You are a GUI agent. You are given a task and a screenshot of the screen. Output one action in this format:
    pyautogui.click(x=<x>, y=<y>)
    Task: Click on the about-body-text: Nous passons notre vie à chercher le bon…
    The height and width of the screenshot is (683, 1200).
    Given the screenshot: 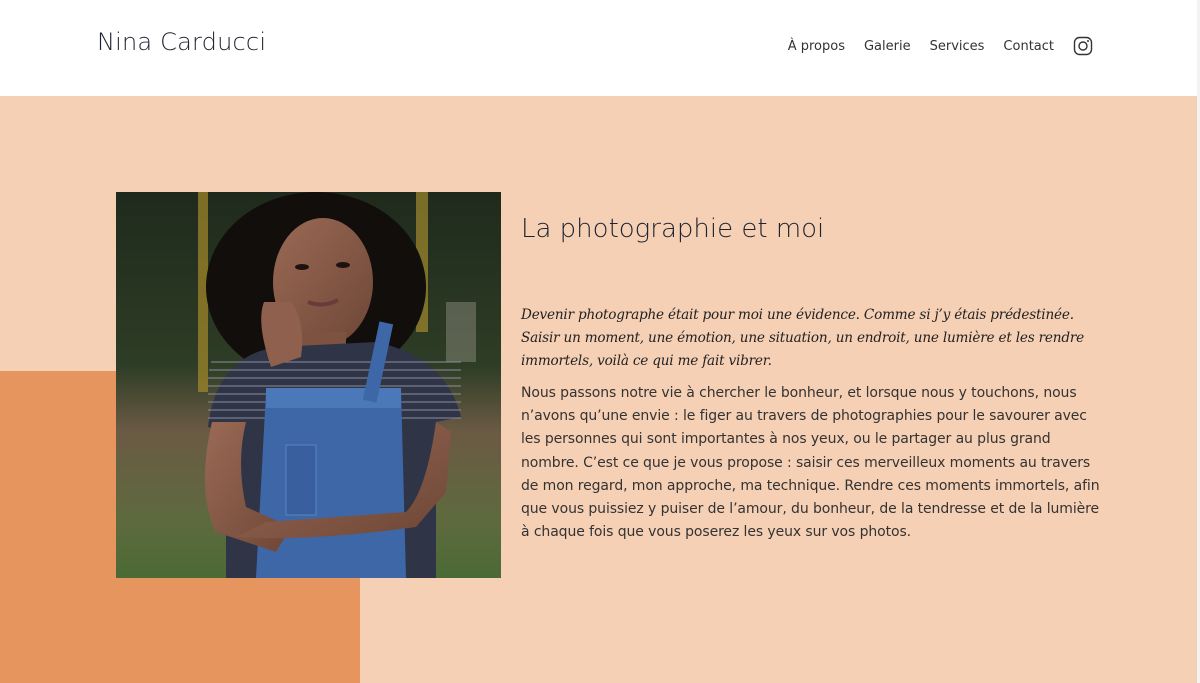 What is the action you would take?
    pyautogui.click(x=810, y=463)
    